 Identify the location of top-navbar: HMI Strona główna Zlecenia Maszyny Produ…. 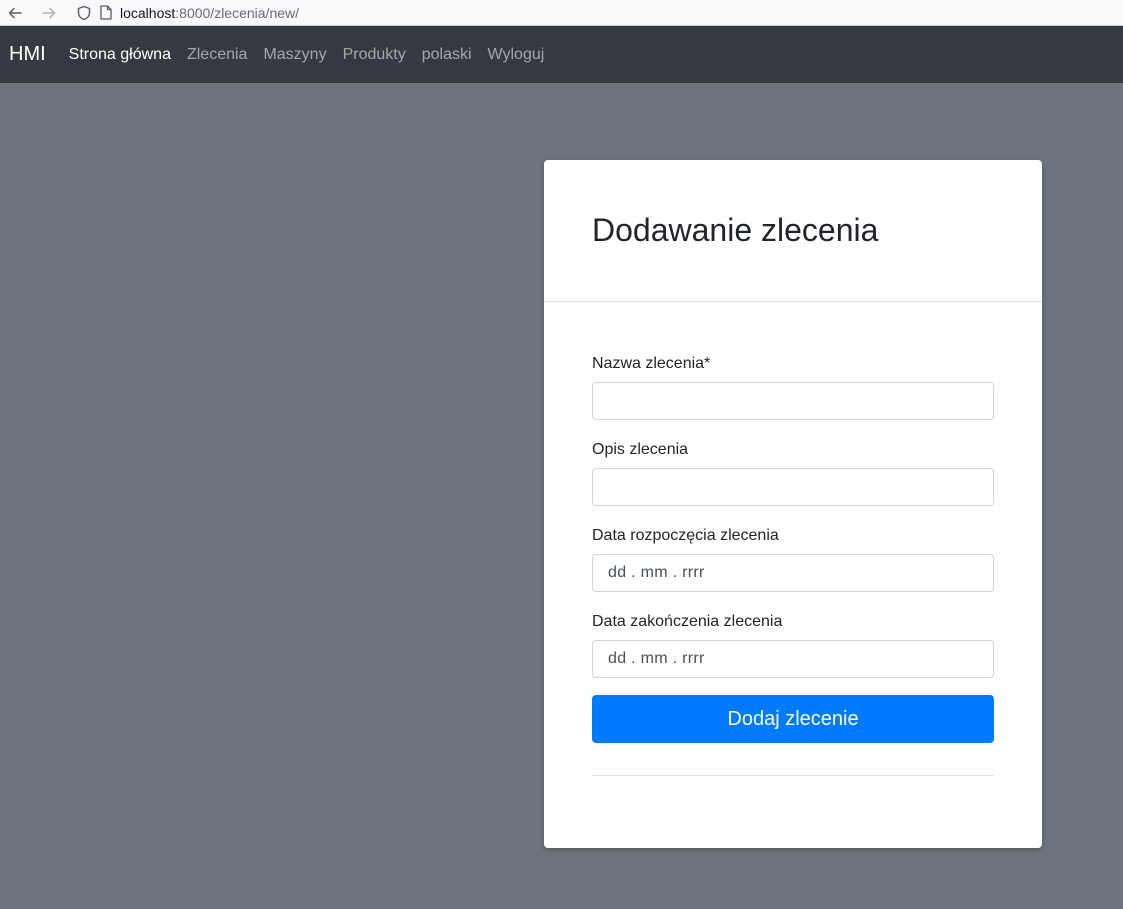
(561, 54).